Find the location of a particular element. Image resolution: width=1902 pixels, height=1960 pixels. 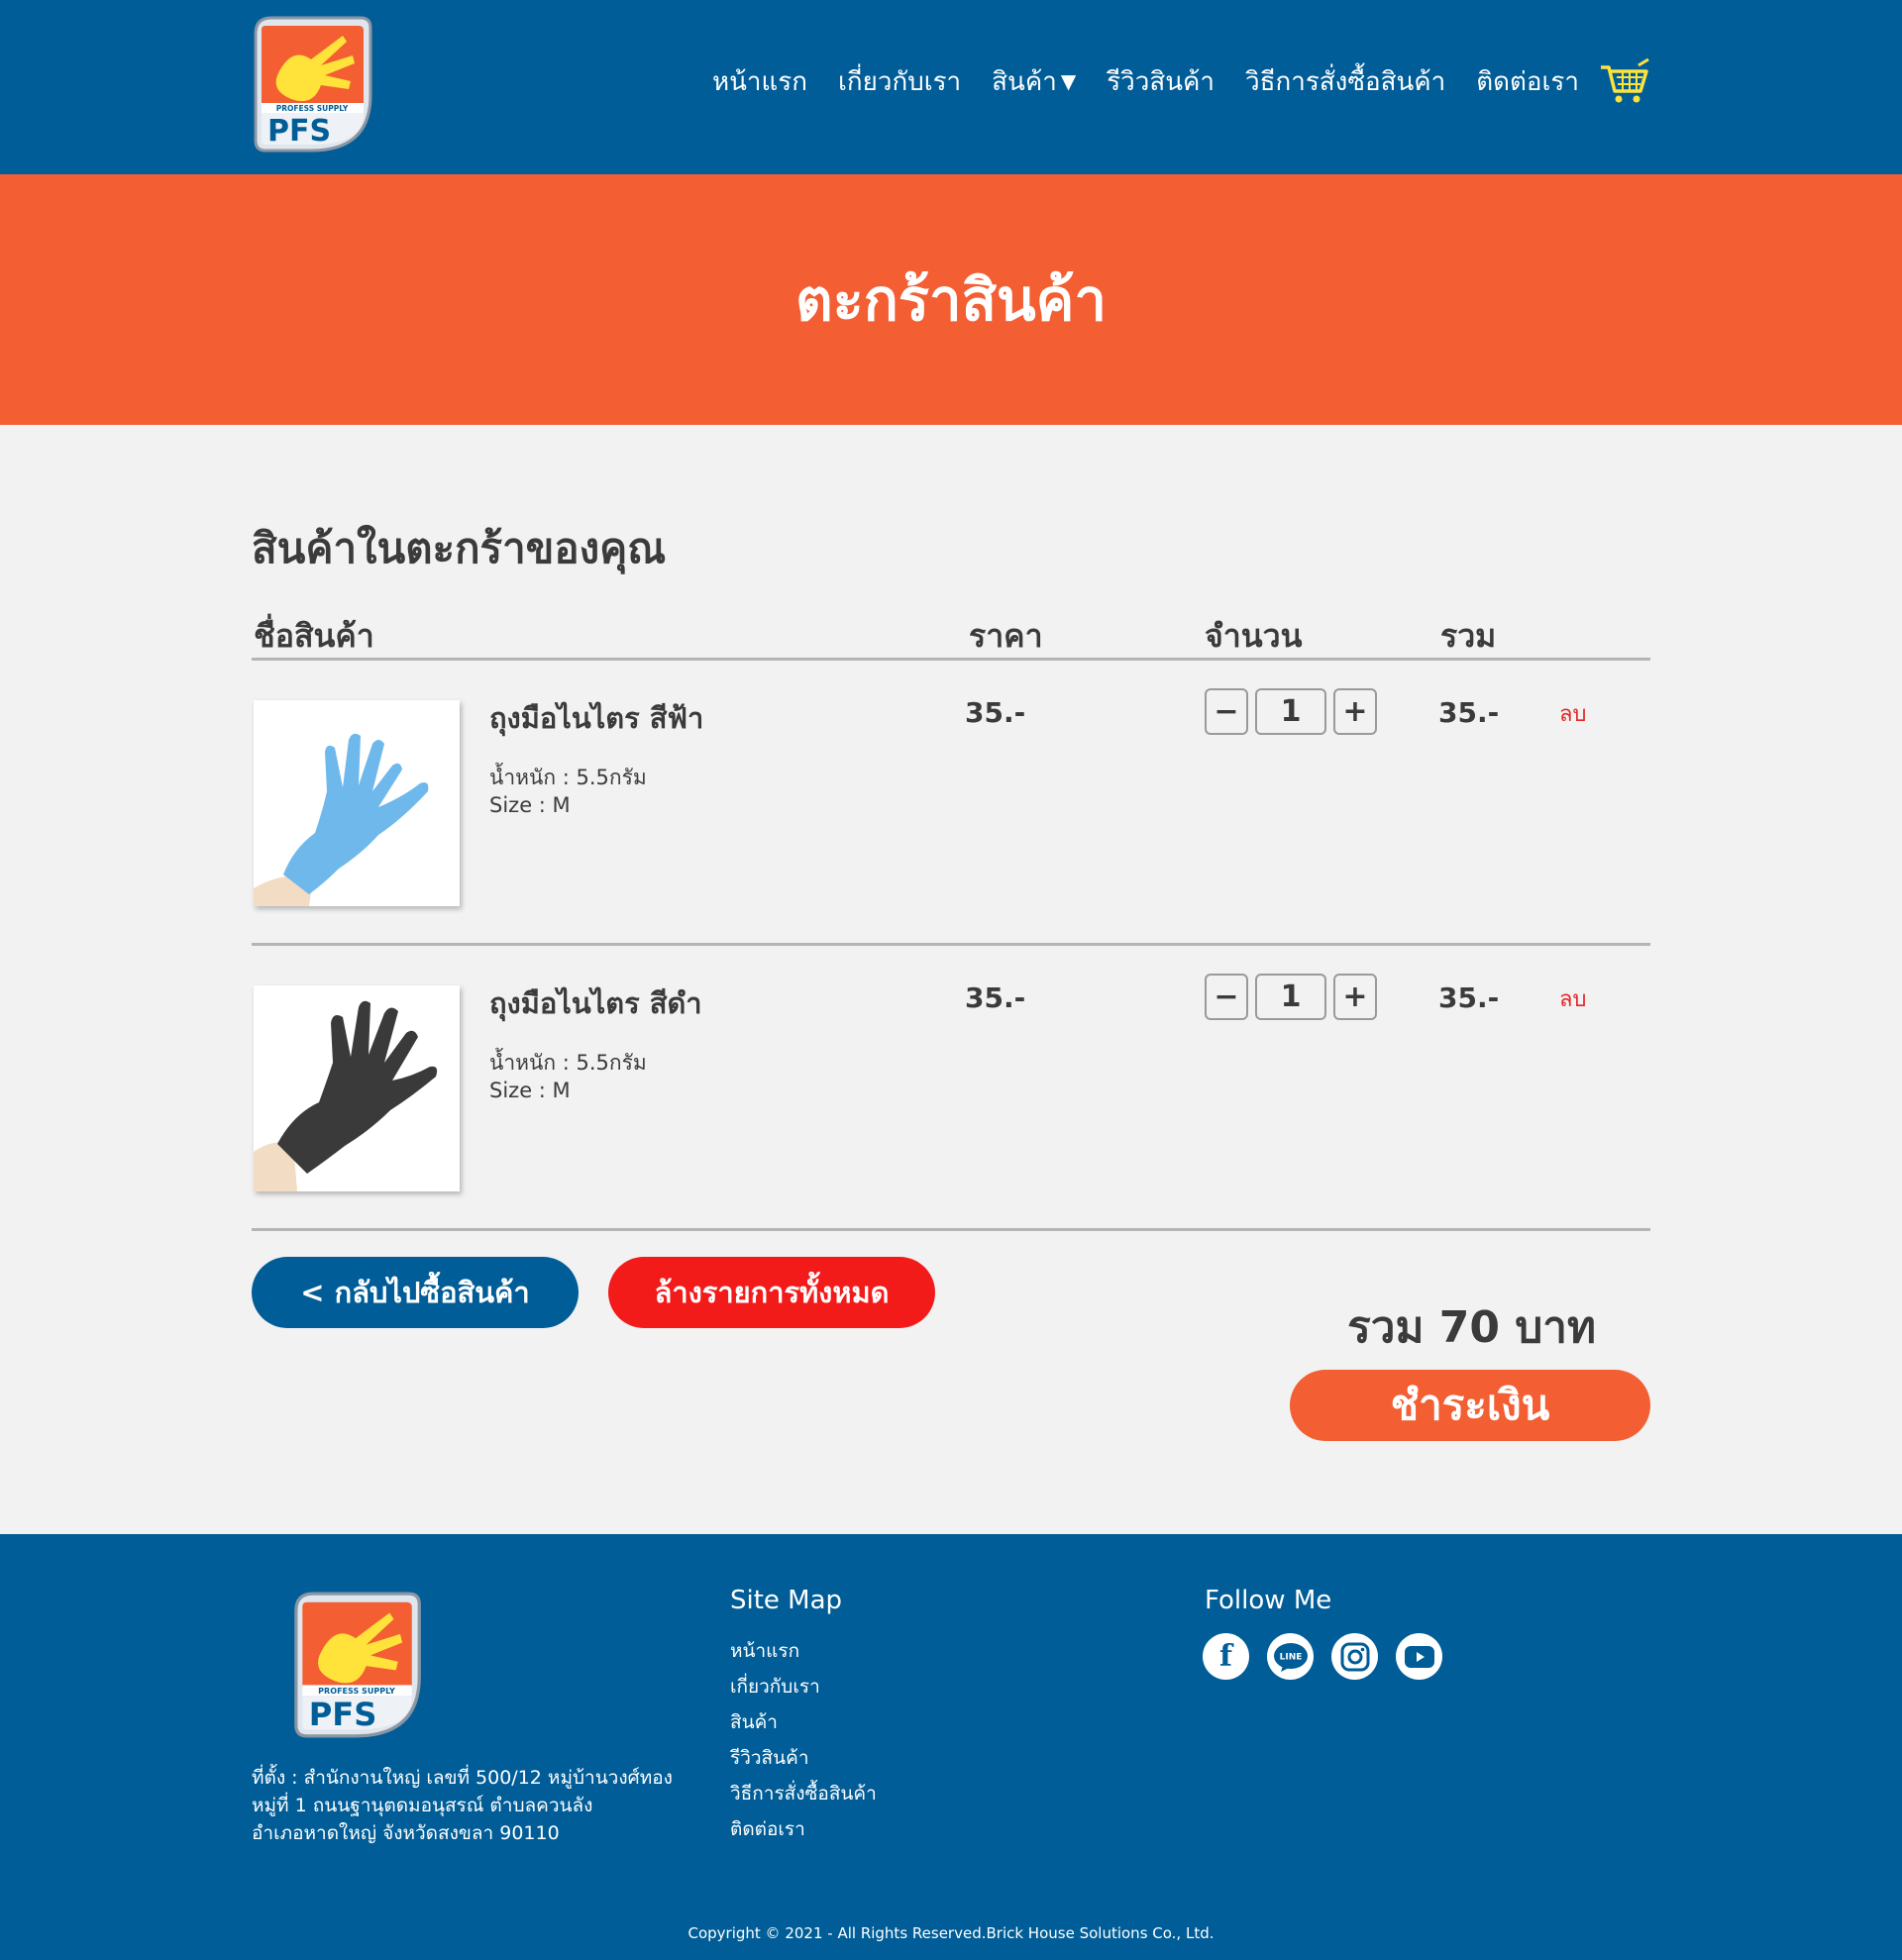

nav-home-label: หน้าแรก is located at coordinates (759, 82).